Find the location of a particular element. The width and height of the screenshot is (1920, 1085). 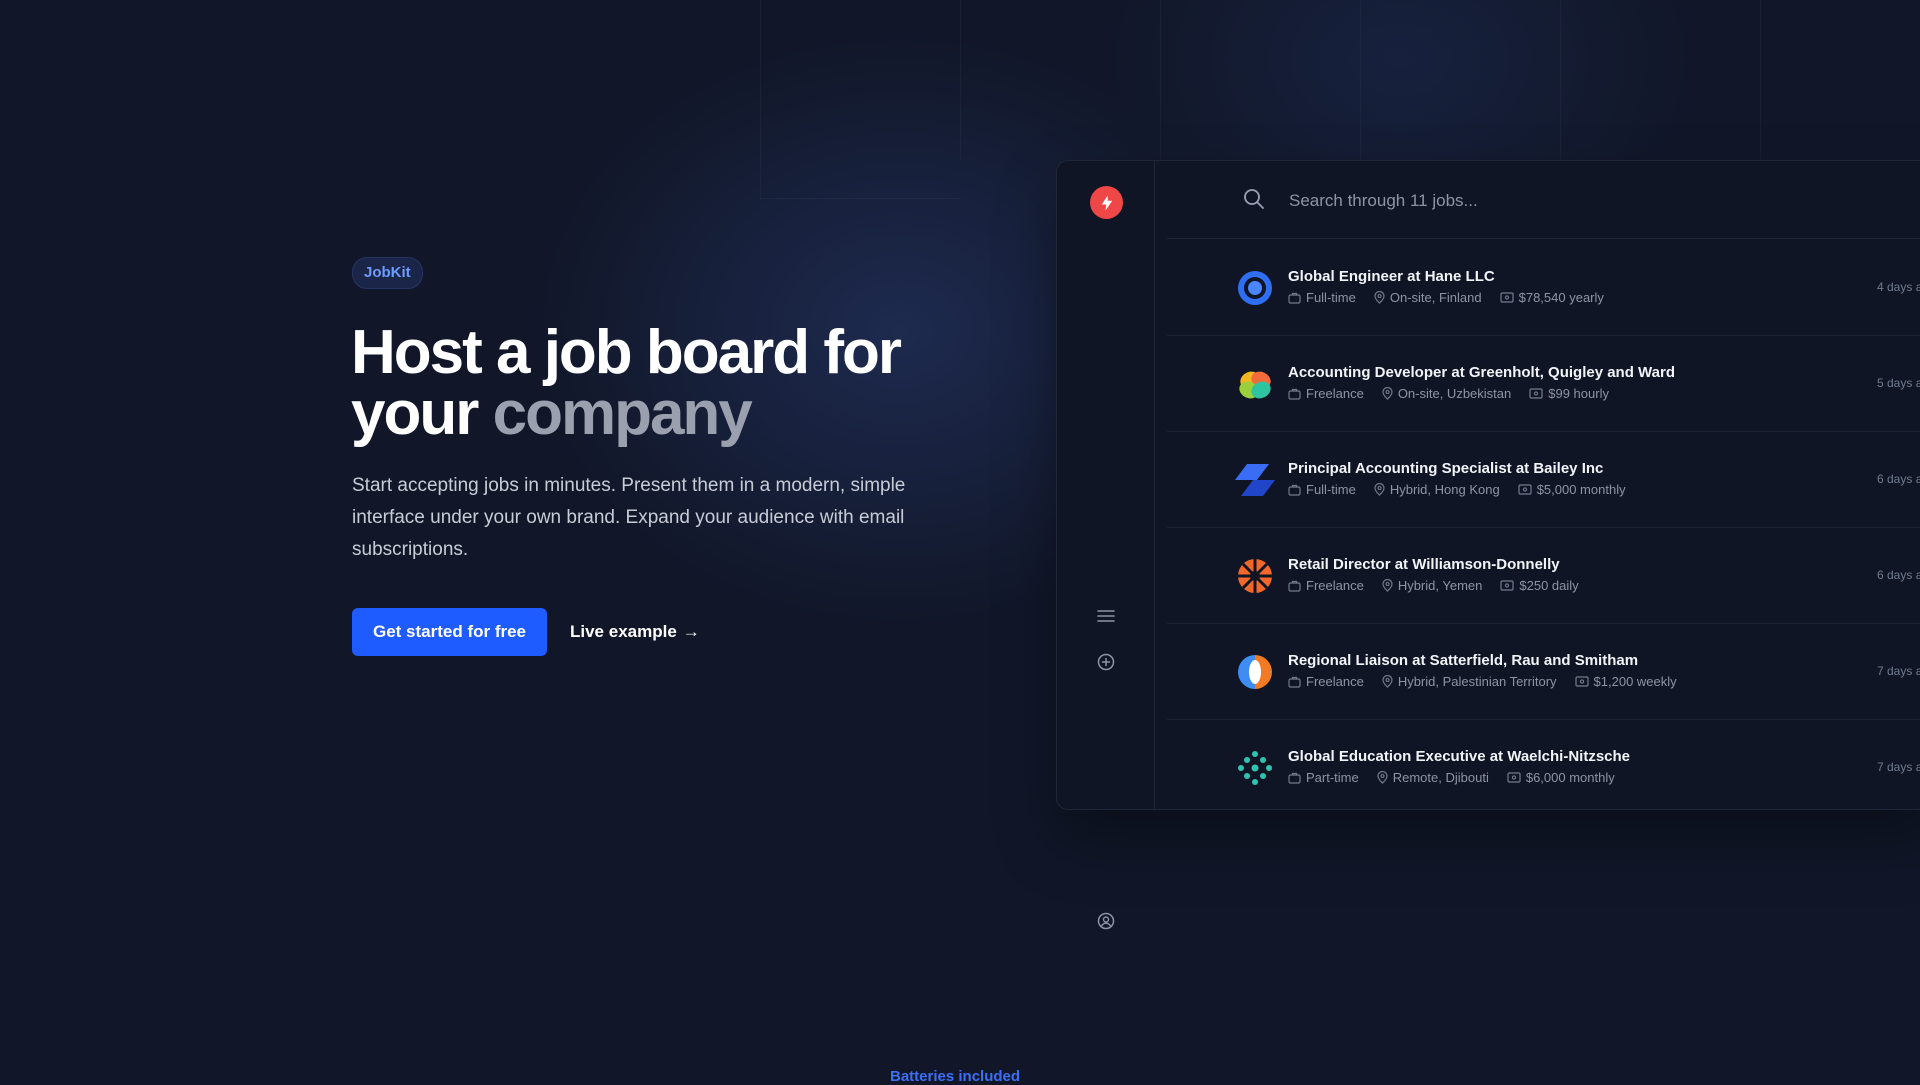

job-salary: $5,000 monthly is located at coordinates (1572, 489).